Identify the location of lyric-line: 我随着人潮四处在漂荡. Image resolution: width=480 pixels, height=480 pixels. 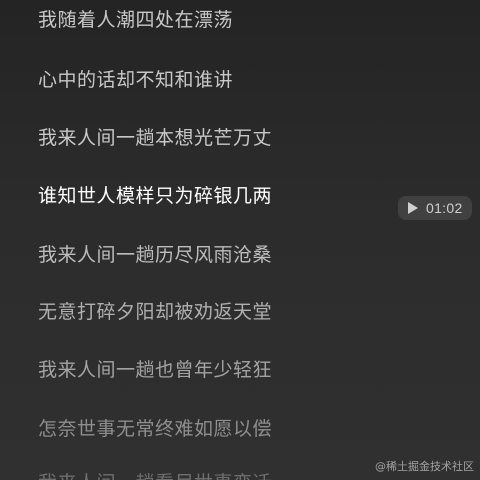
(135, 20).